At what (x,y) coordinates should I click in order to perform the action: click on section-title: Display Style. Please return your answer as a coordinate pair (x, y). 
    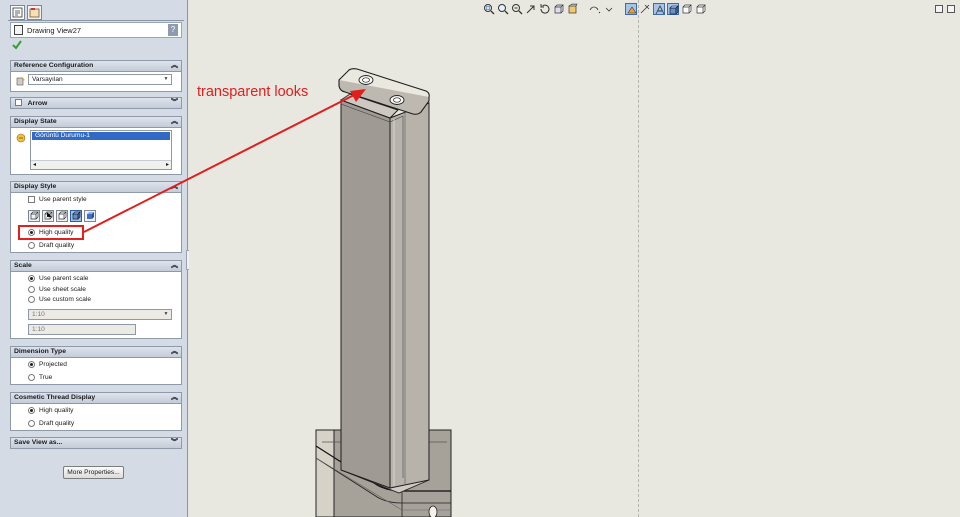
    Looking at the image, I should click on (35, 186).